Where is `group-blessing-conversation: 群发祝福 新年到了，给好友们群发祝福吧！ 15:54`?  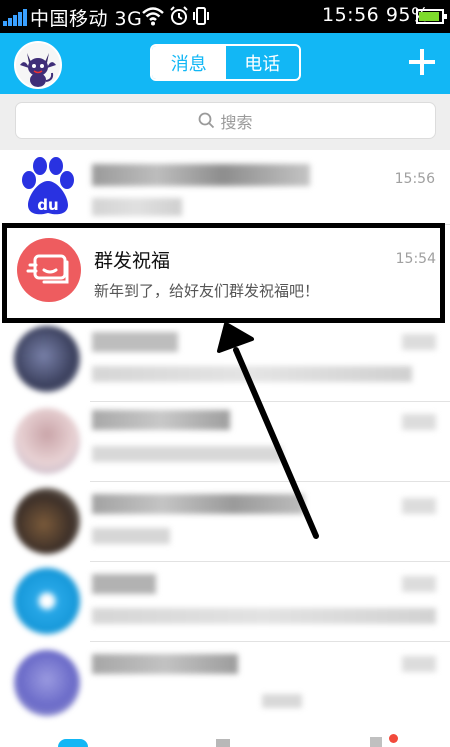
group-blessing-conversation: 群发祝福 新年到了，给好友们群发祝福吧！ 15:54 is located at coordinates (223, 273).